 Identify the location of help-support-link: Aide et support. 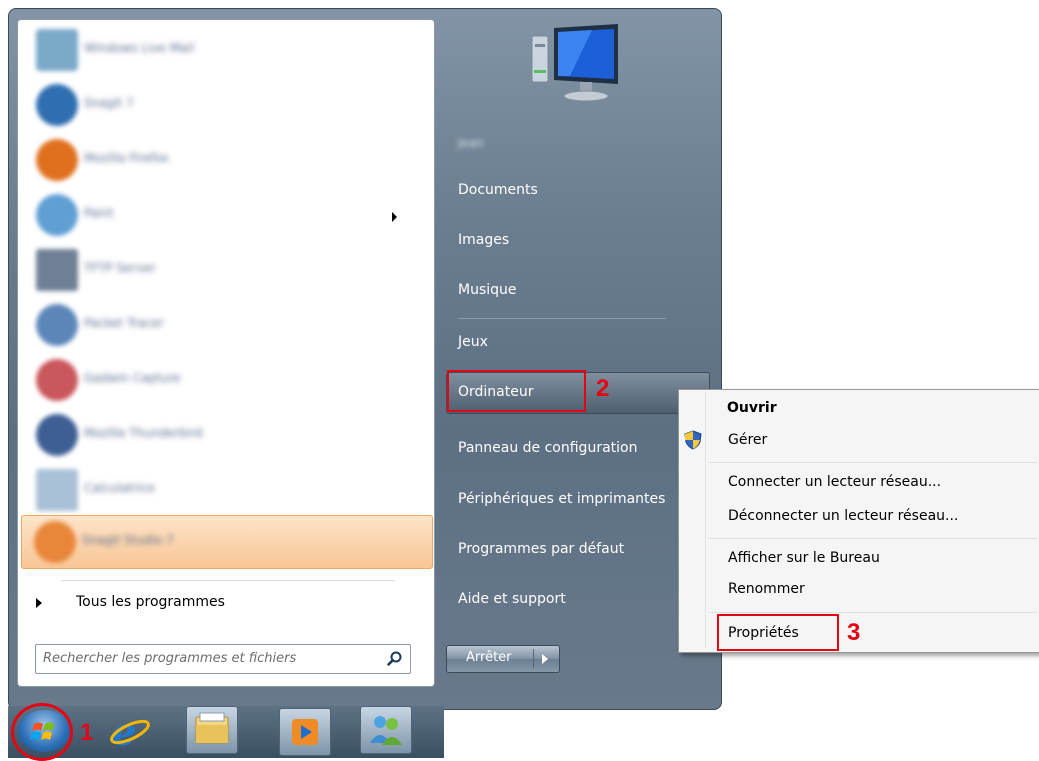
(512, 599).